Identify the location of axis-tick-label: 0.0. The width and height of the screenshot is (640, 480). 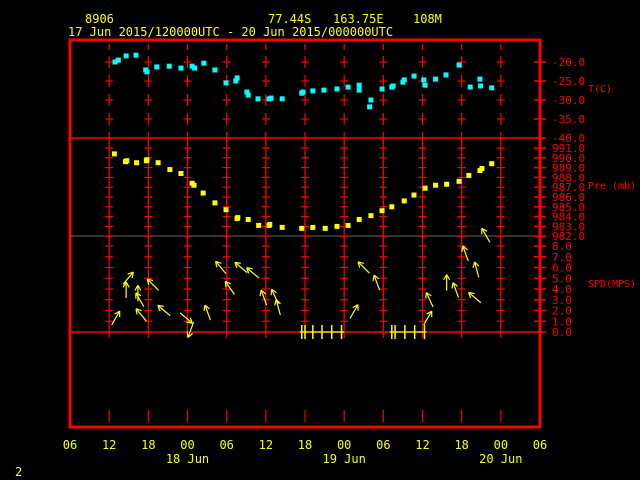
(562, 332).